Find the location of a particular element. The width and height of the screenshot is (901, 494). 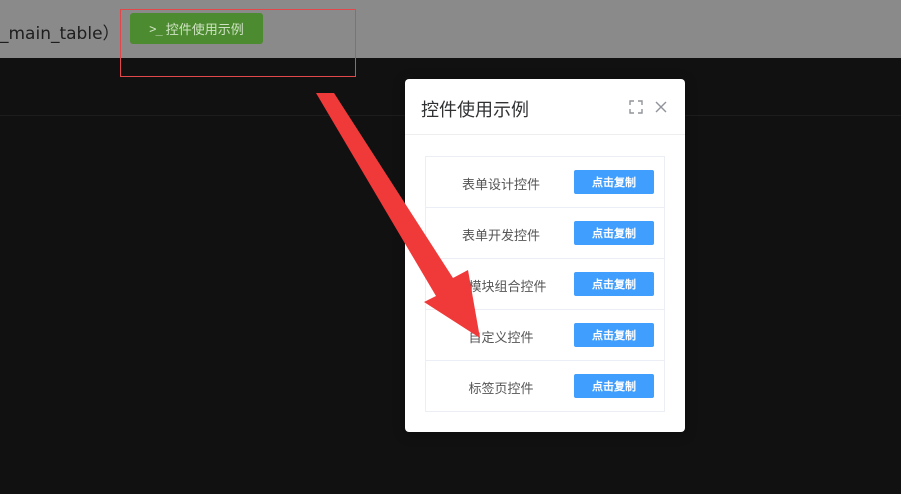

control-name: 自定义控件 is located at coordinates (501, 338).